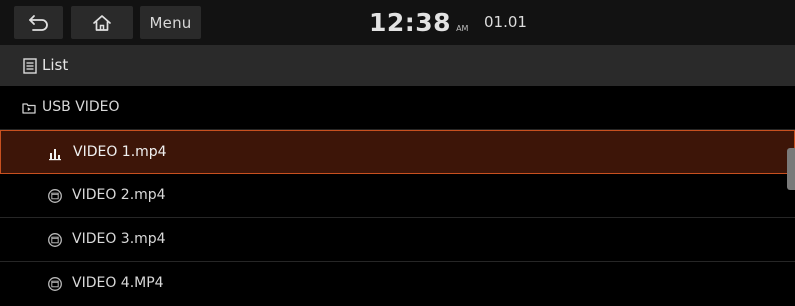 Image resolution: width=795 pixels, height=306 pixels. I want to click on top-bar: Menu 12:38 AM 01.01, so click(397, 22).